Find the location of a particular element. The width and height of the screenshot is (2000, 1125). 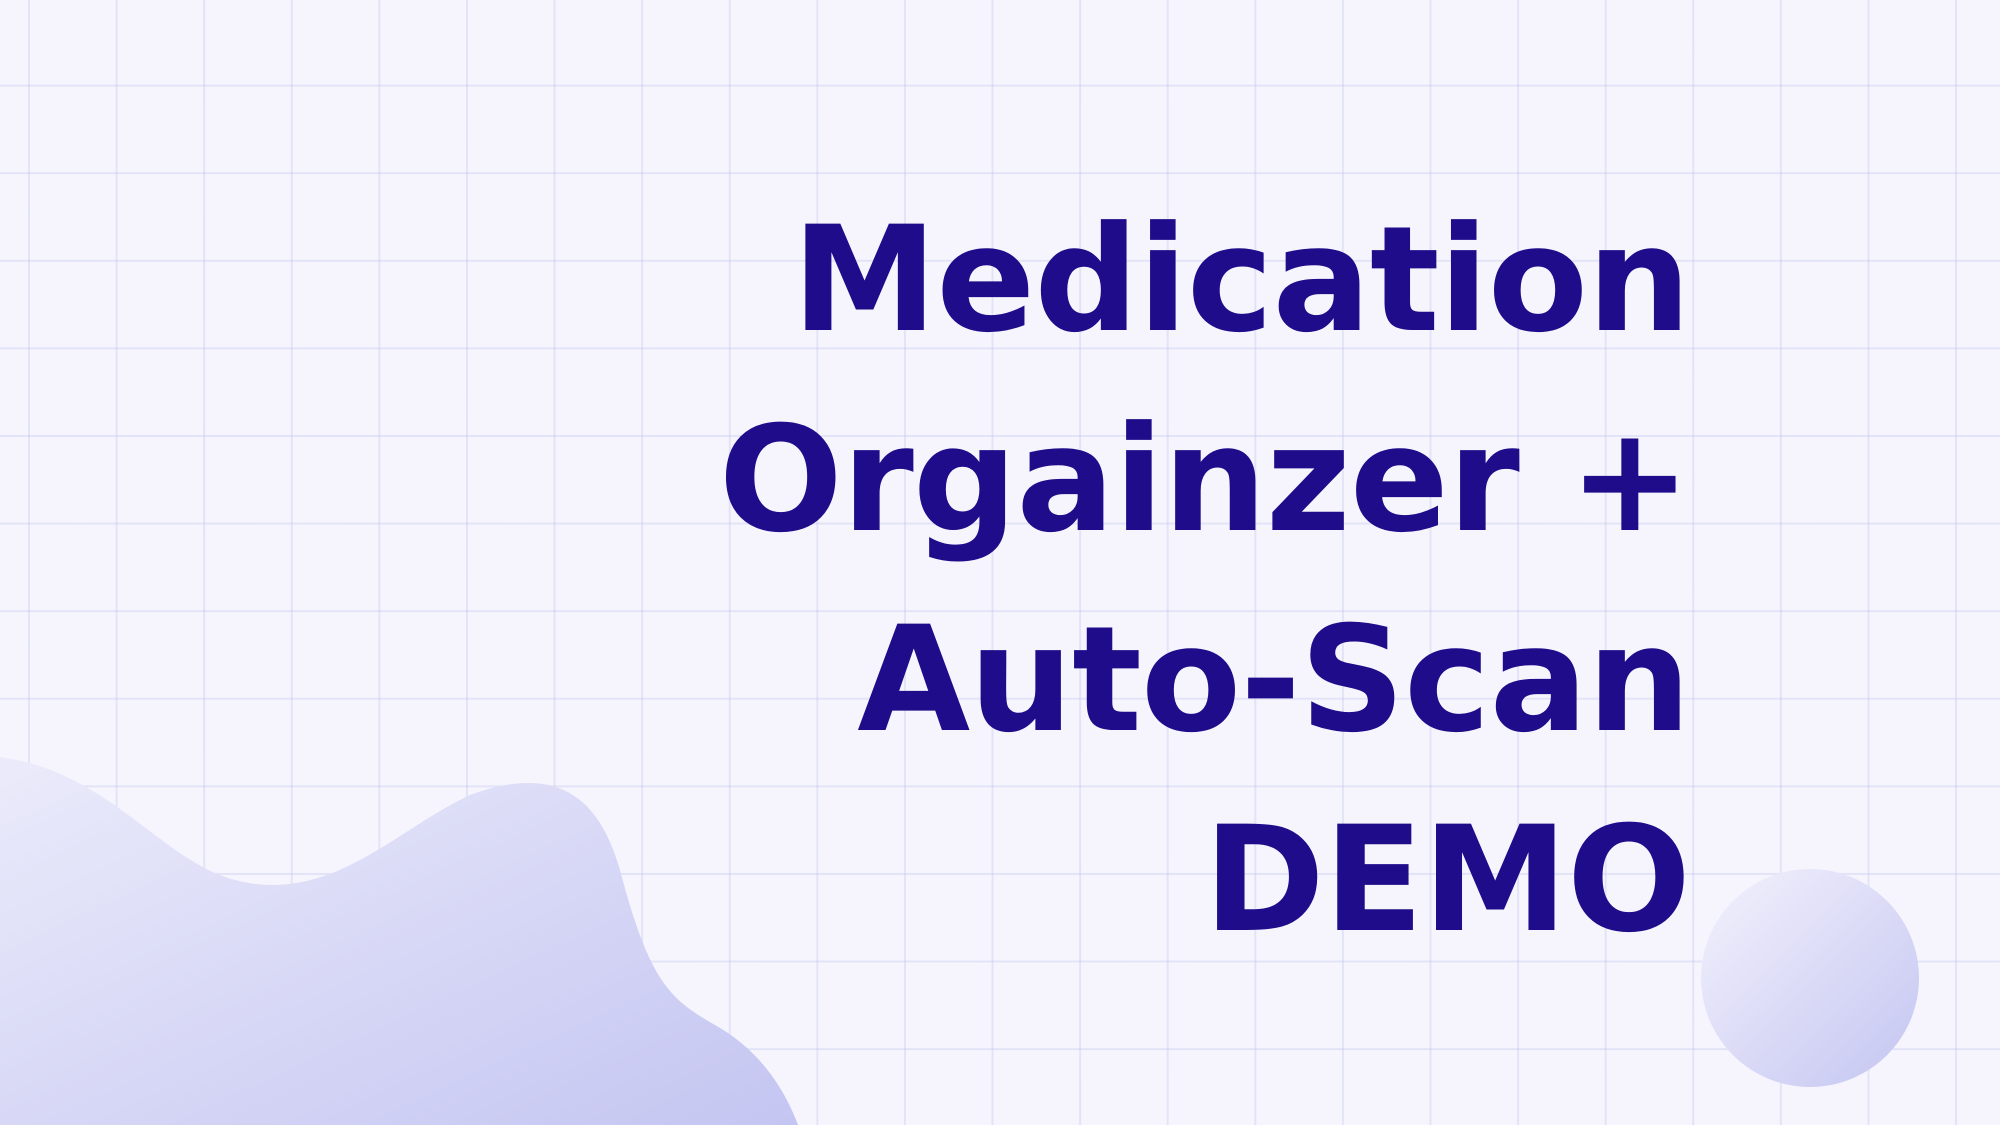

title-line-3: Auto-Scan is located at coordinates (1274, 680).